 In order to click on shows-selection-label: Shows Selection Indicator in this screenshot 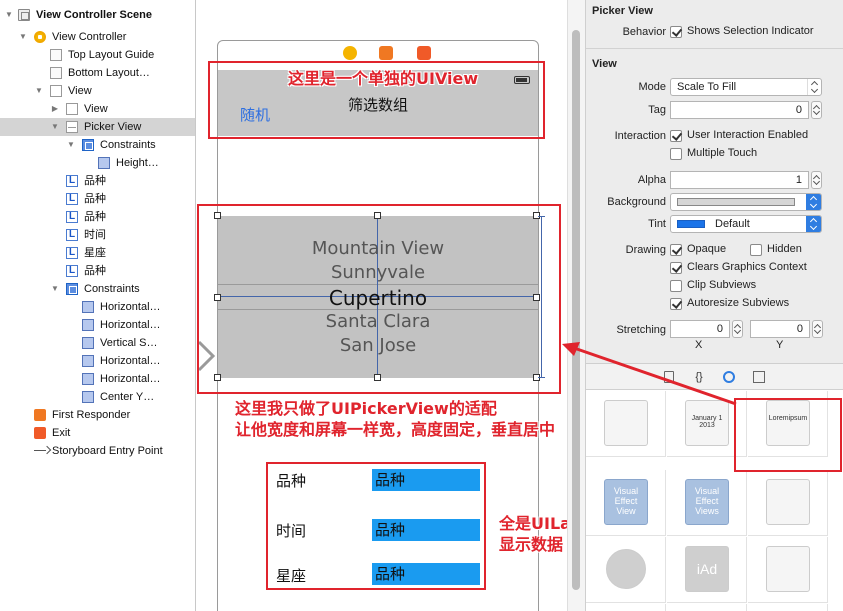, I will do `click(750, 31)`.